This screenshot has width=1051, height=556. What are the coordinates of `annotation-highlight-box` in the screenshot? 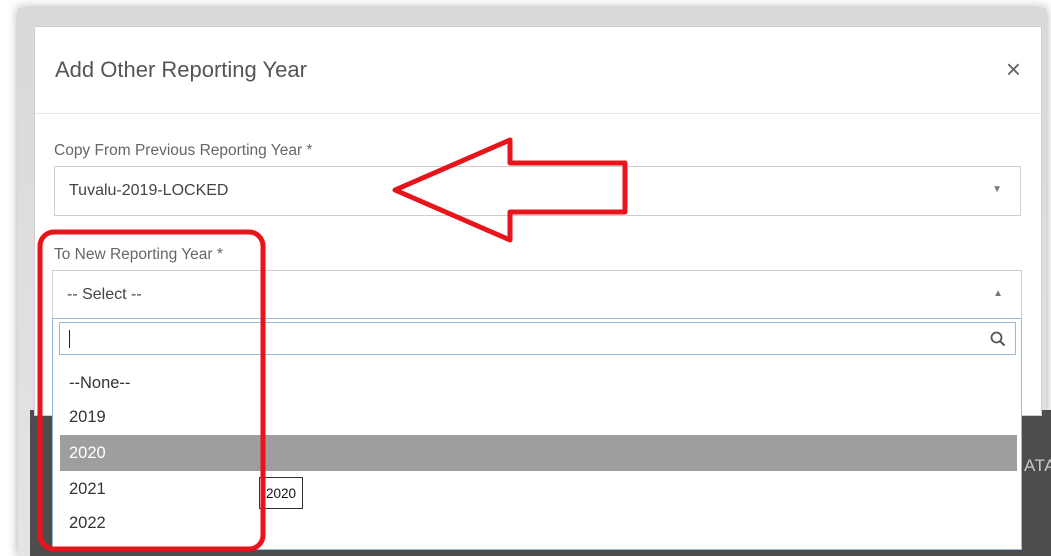 It's located at (151, 390).